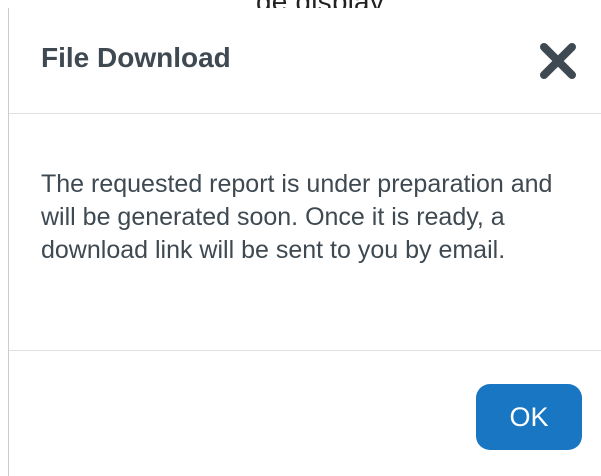 The image size is (601, 476). Describe the element at coordinates (136, 57) in the screenshot. I see `dialog-title: File Download` at that location.